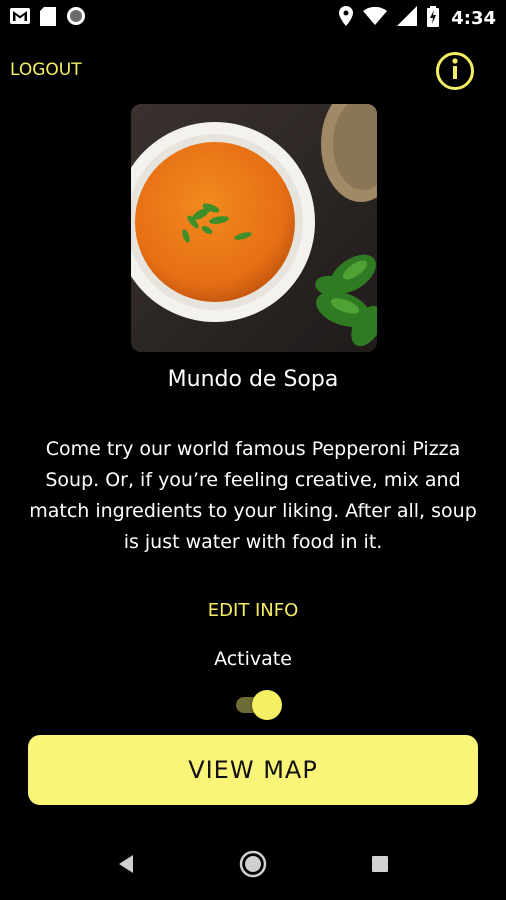  What do you see at coordinates (407, 18) in the screenshot?
I see `signal-icon` at bounding box center [407, 18].